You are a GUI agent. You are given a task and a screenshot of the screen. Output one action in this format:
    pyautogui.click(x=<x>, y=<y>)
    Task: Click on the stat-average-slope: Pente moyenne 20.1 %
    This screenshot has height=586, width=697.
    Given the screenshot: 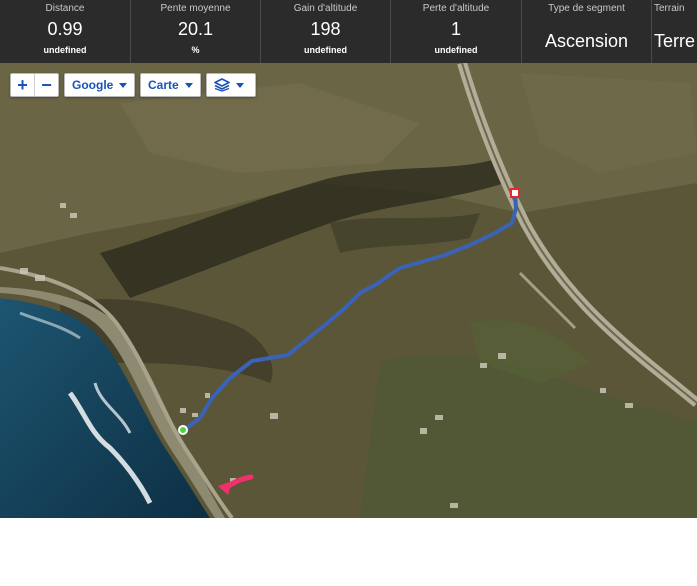 What is the action you would take?
    pyautogui.click(x=196, y=31)
    